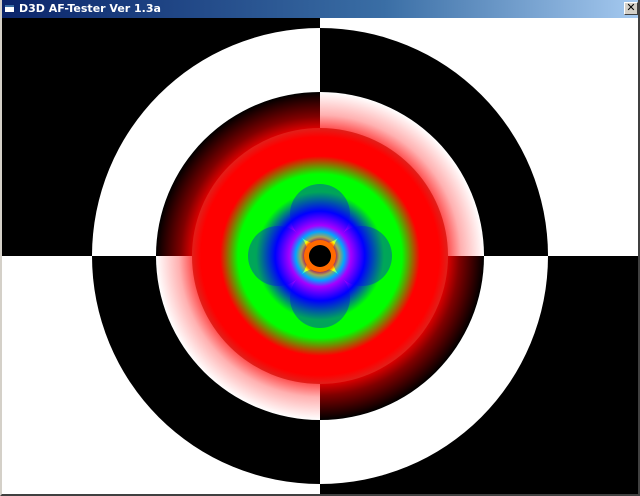 This screenshot has height=496, width=640. I want to click on app-window-icon, so click(9, 8).